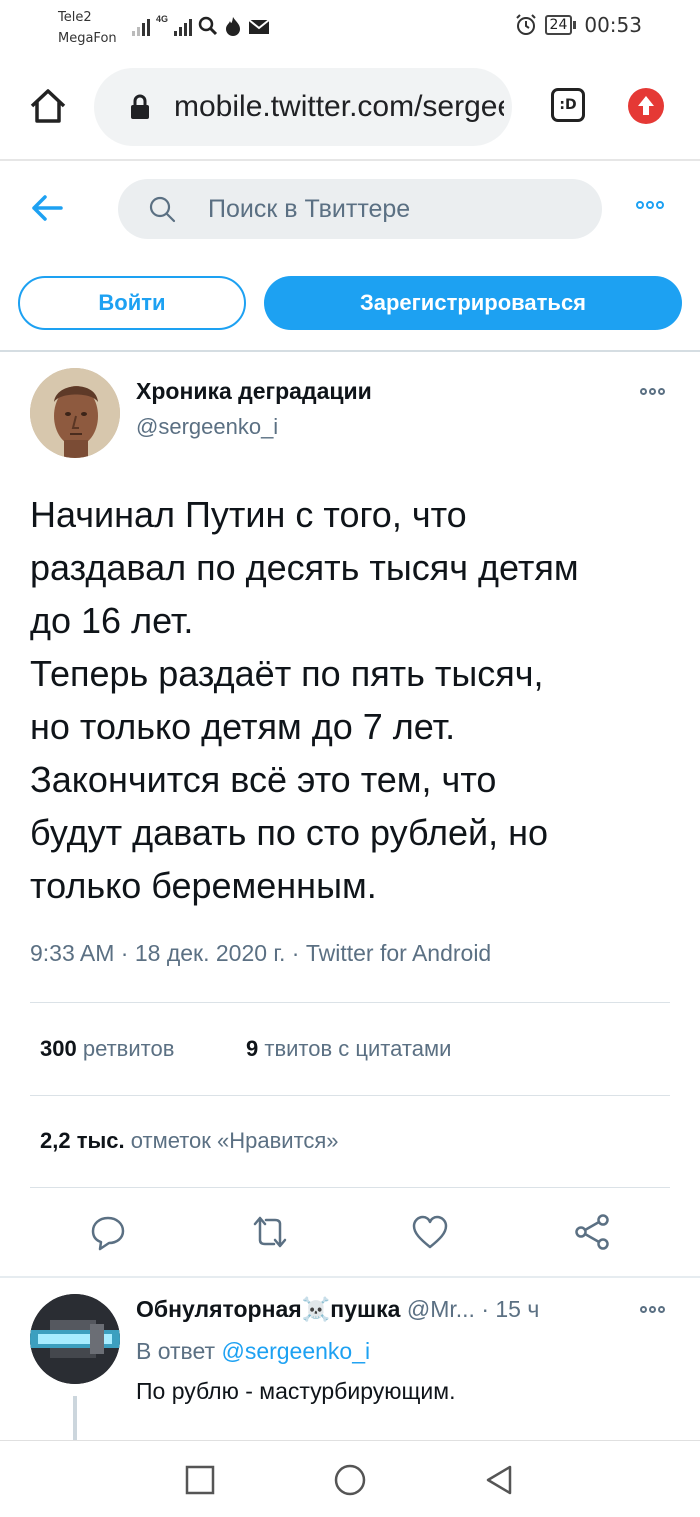 The width and height of the screenshot is (700, 1517). What do you see at coordinates (646, 106) in the screenshot?
I see `update-icon` at bounding box center [646, 106].